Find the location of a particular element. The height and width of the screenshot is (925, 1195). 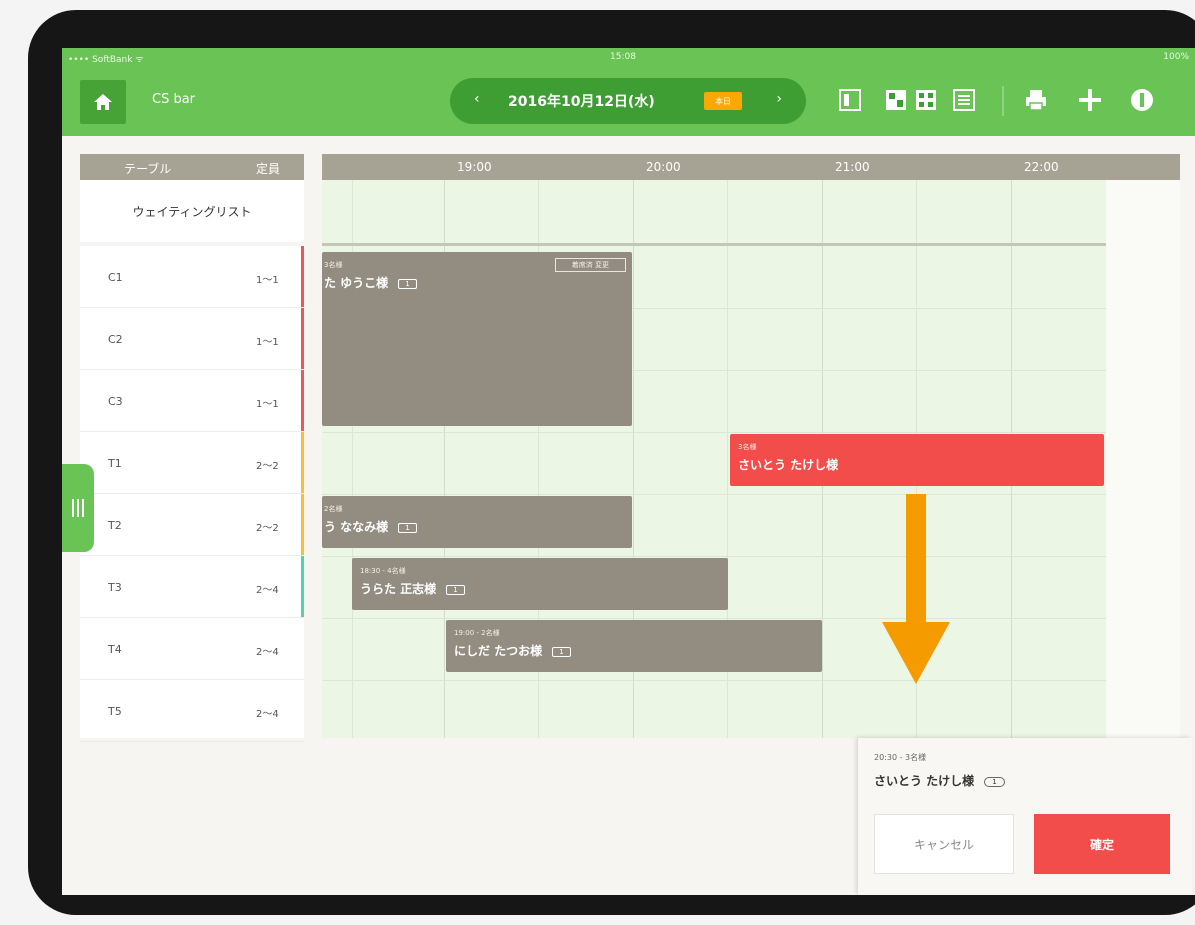

dragged-reservation-block: 3名様 さいとう たけし様 is located at coordinates (917, 460).